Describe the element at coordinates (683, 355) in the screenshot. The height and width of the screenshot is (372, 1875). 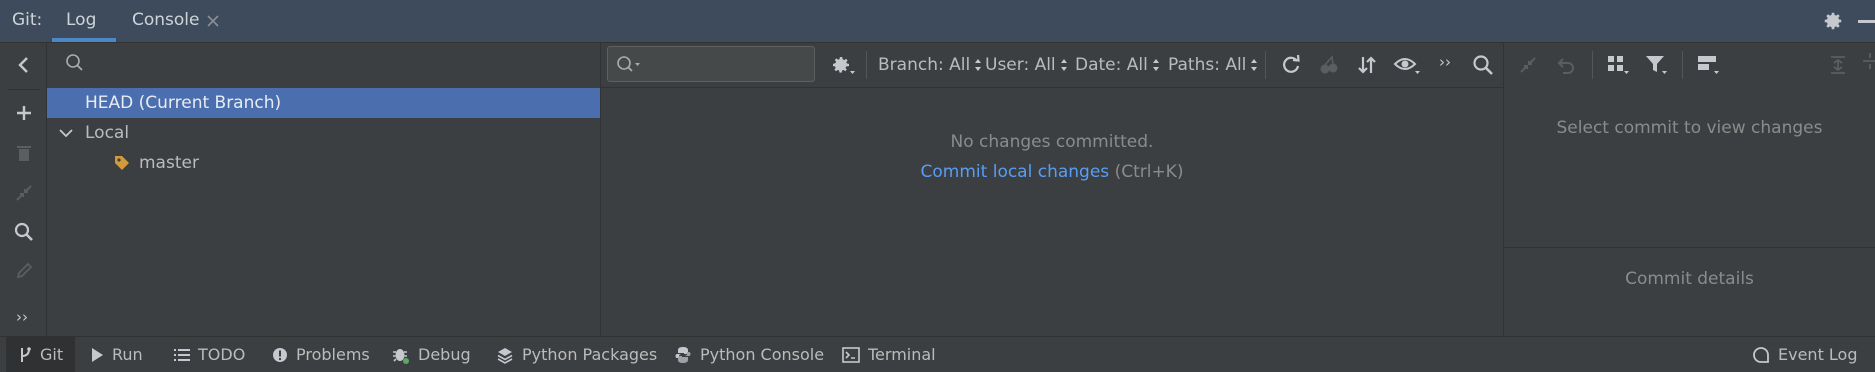
I see `python-icon` at that location.